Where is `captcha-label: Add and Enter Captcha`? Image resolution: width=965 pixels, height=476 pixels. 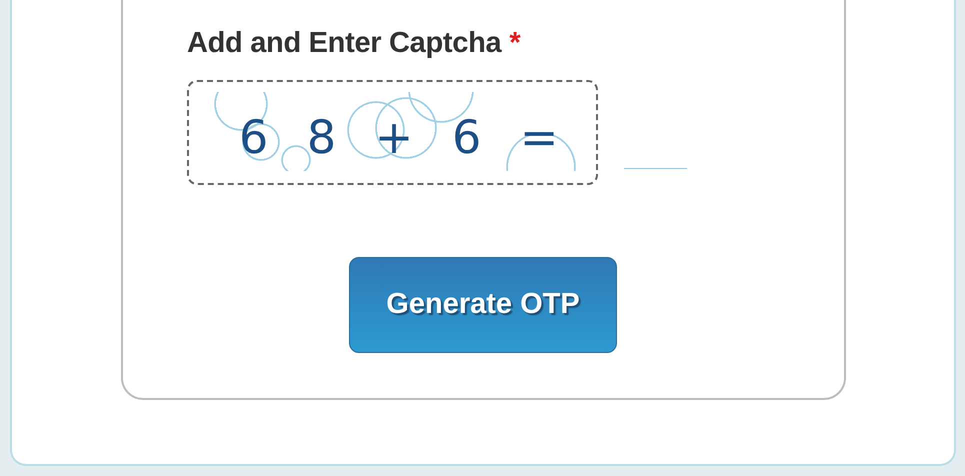 captcha-label: Add and Enter Captcha is located at coordinates (344, 43).